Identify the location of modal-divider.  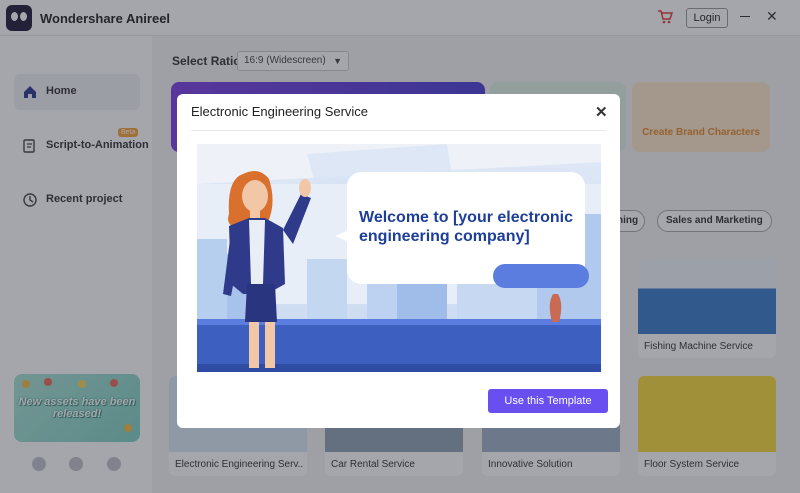
(398, 130).